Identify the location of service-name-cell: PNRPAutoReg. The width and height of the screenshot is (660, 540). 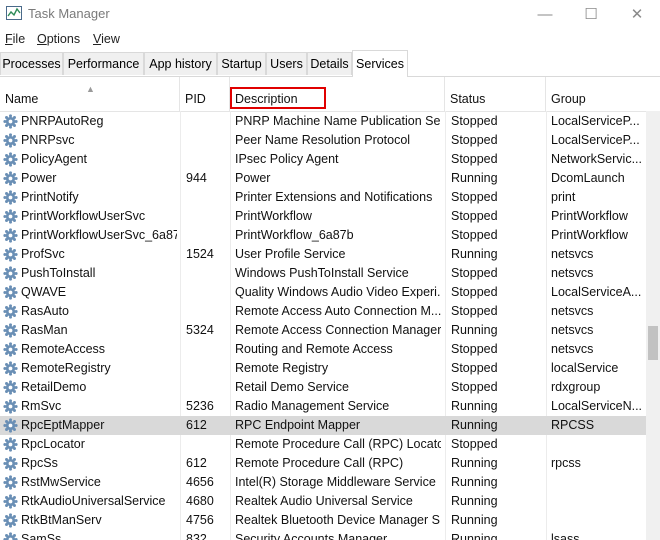
(62, 121).